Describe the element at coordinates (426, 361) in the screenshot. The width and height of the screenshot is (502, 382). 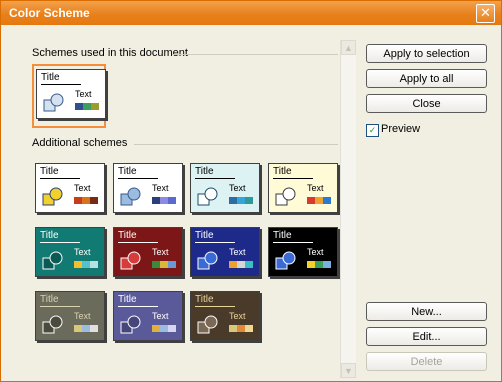
I see `delete-button: Delete` at that location.